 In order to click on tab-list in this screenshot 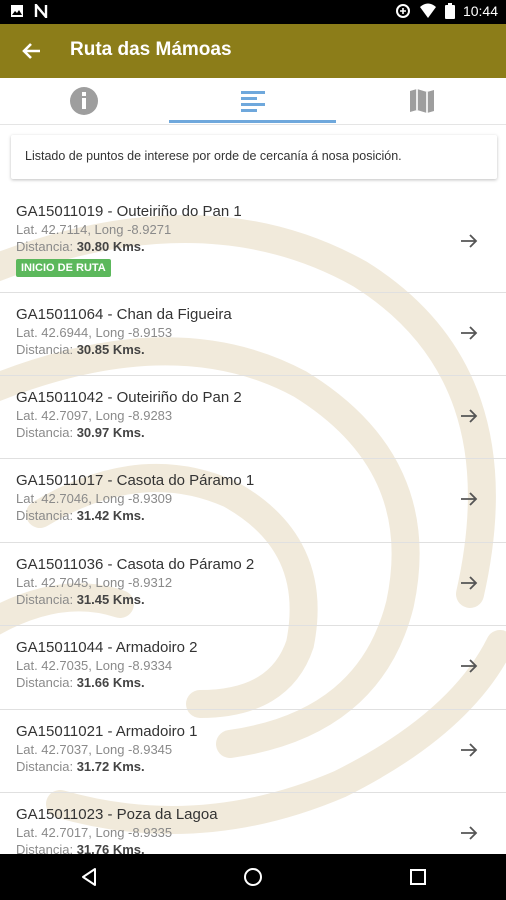, I will do `click(253, 101)`.